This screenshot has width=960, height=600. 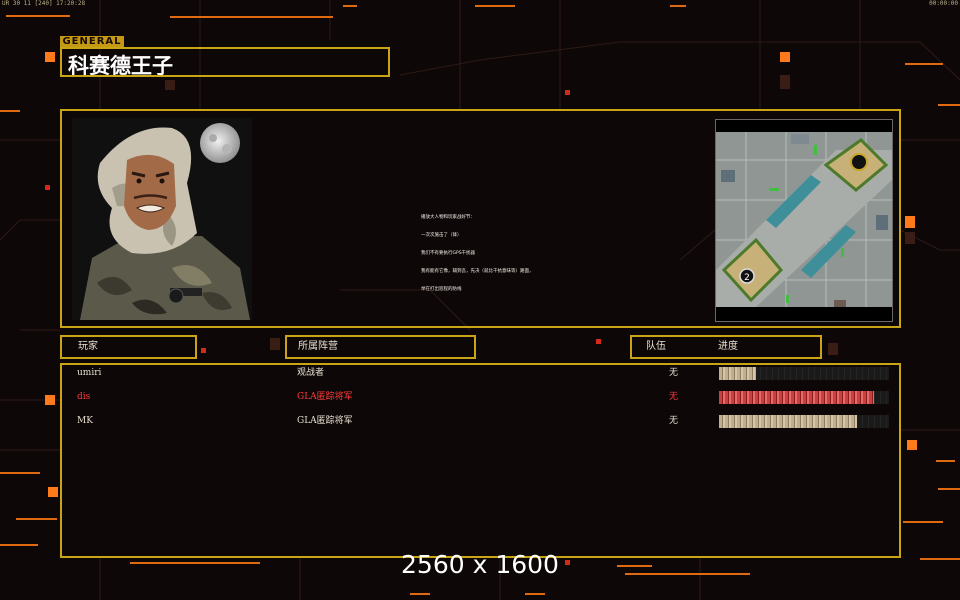 What do you see at coordinates (448, 217) in the screenshot?
I see `briefing-line: 播放大人物和玩家战好节：` at bounding box center [448, 217].